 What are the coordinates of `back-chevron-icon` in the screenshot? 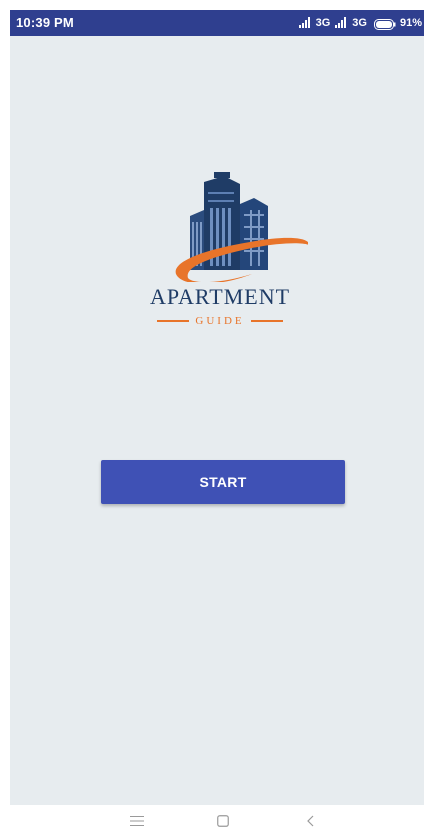 It's located at (311, 821).